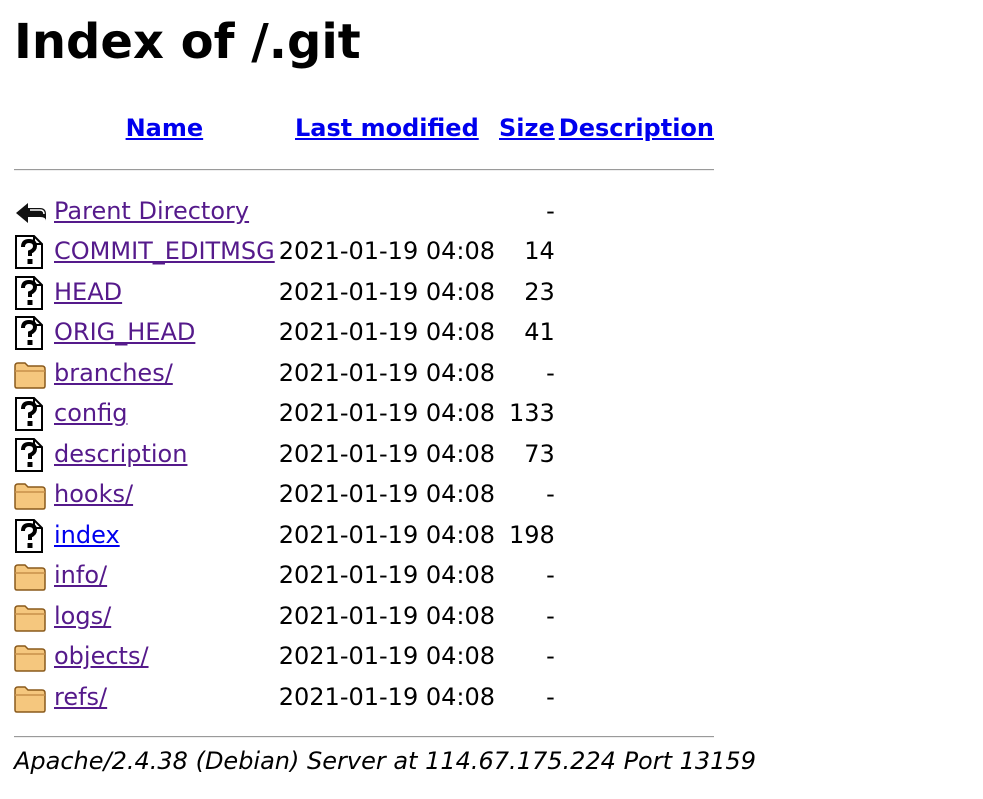  I want to click on size-column-header: Size, so click(529, 128).